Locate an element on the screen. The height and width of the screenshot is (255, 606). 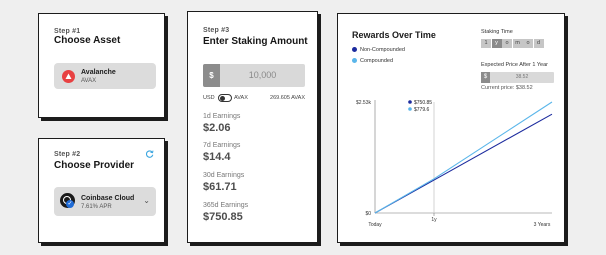
earnings-1d: 1d Earnings $2.06 is located at coordinates (221, 123).